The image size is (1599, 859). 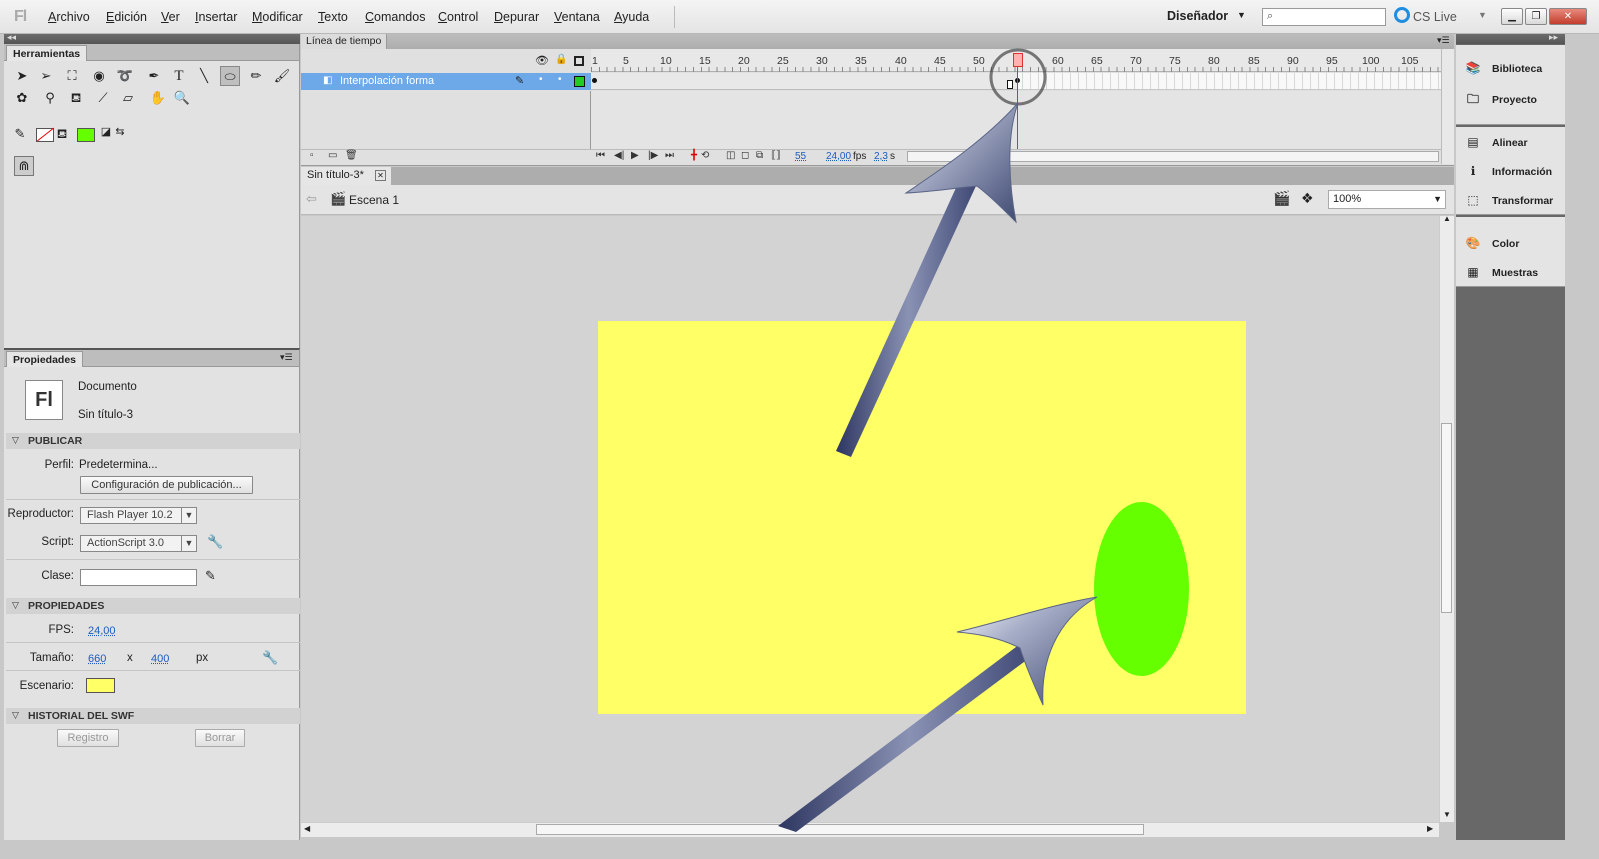 I want to click on subselection-icon: ➢, so click(x=46, y=76).